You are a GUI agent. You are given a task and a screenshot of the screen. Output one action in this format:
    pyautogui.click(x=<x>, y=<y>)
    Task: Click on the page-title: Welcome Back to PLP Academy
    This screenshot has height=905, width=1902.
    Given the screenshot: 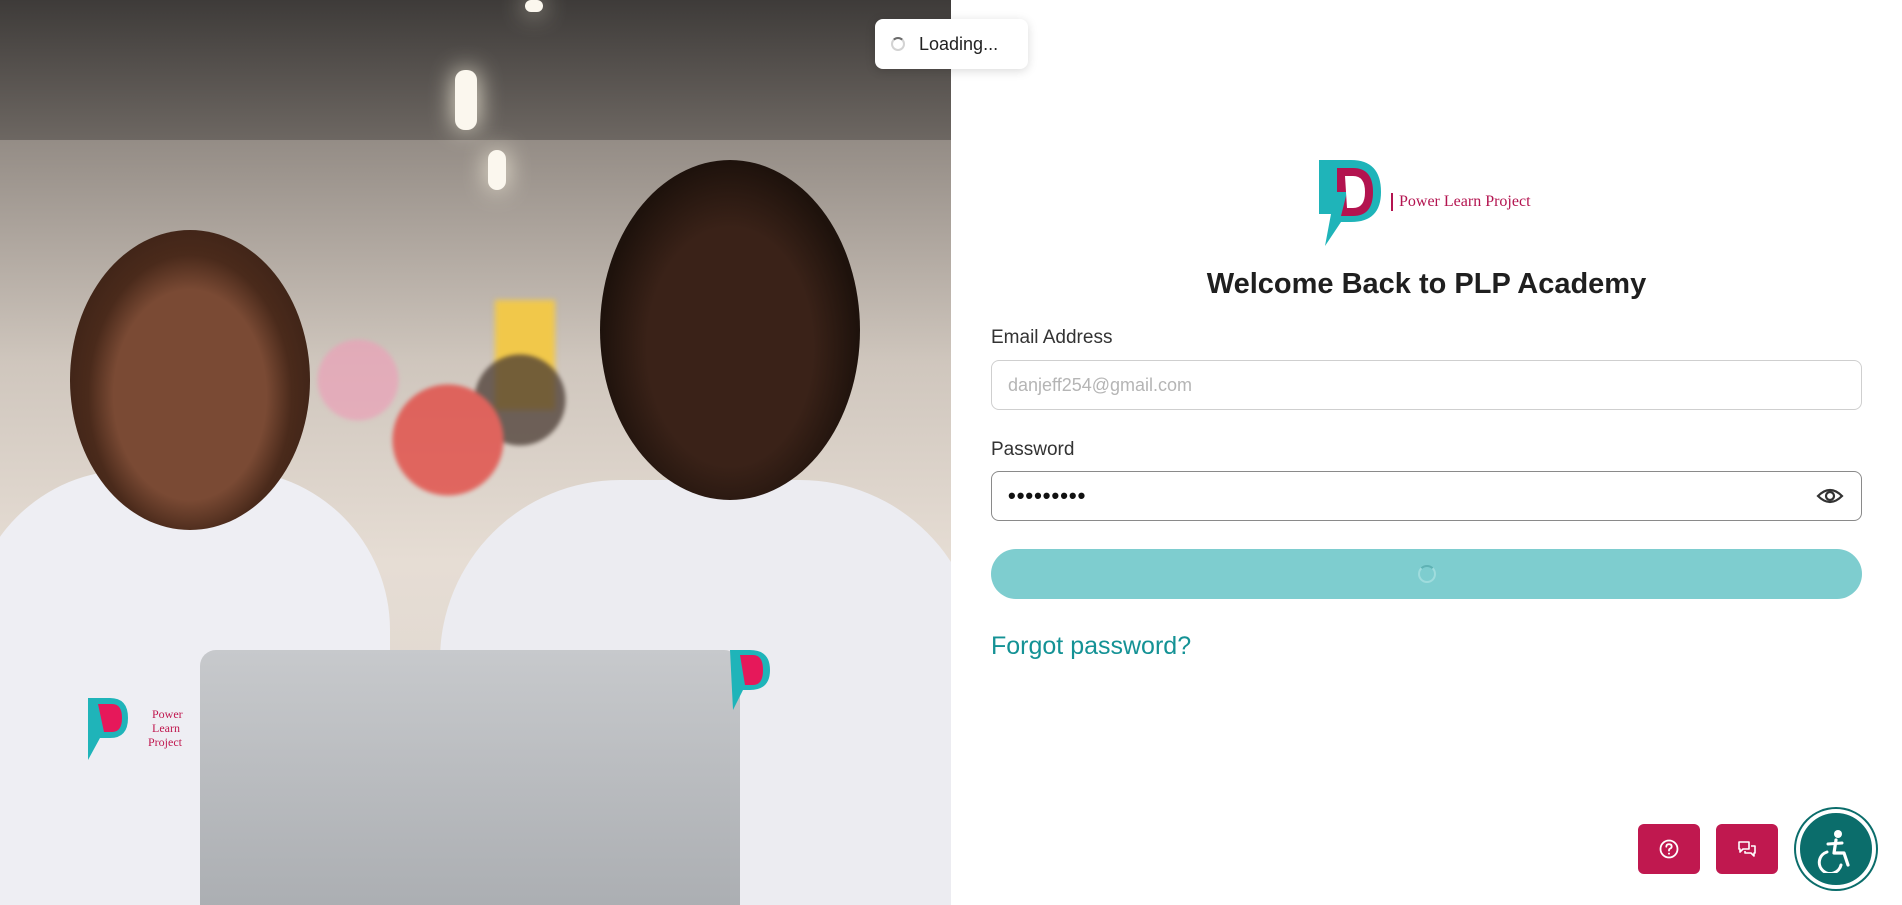 What is the action you would take?
    pyautogui.click(x=1426, y=284)
    